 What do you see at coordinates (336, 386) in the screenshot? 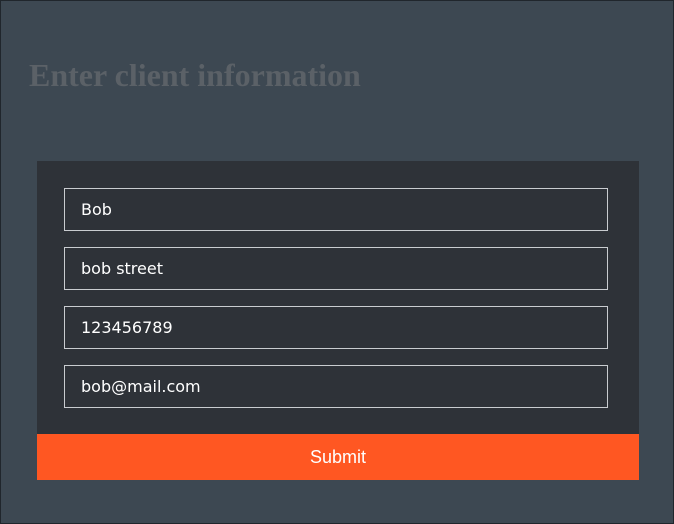
I see `email-field` at bounding box center [336, 386].